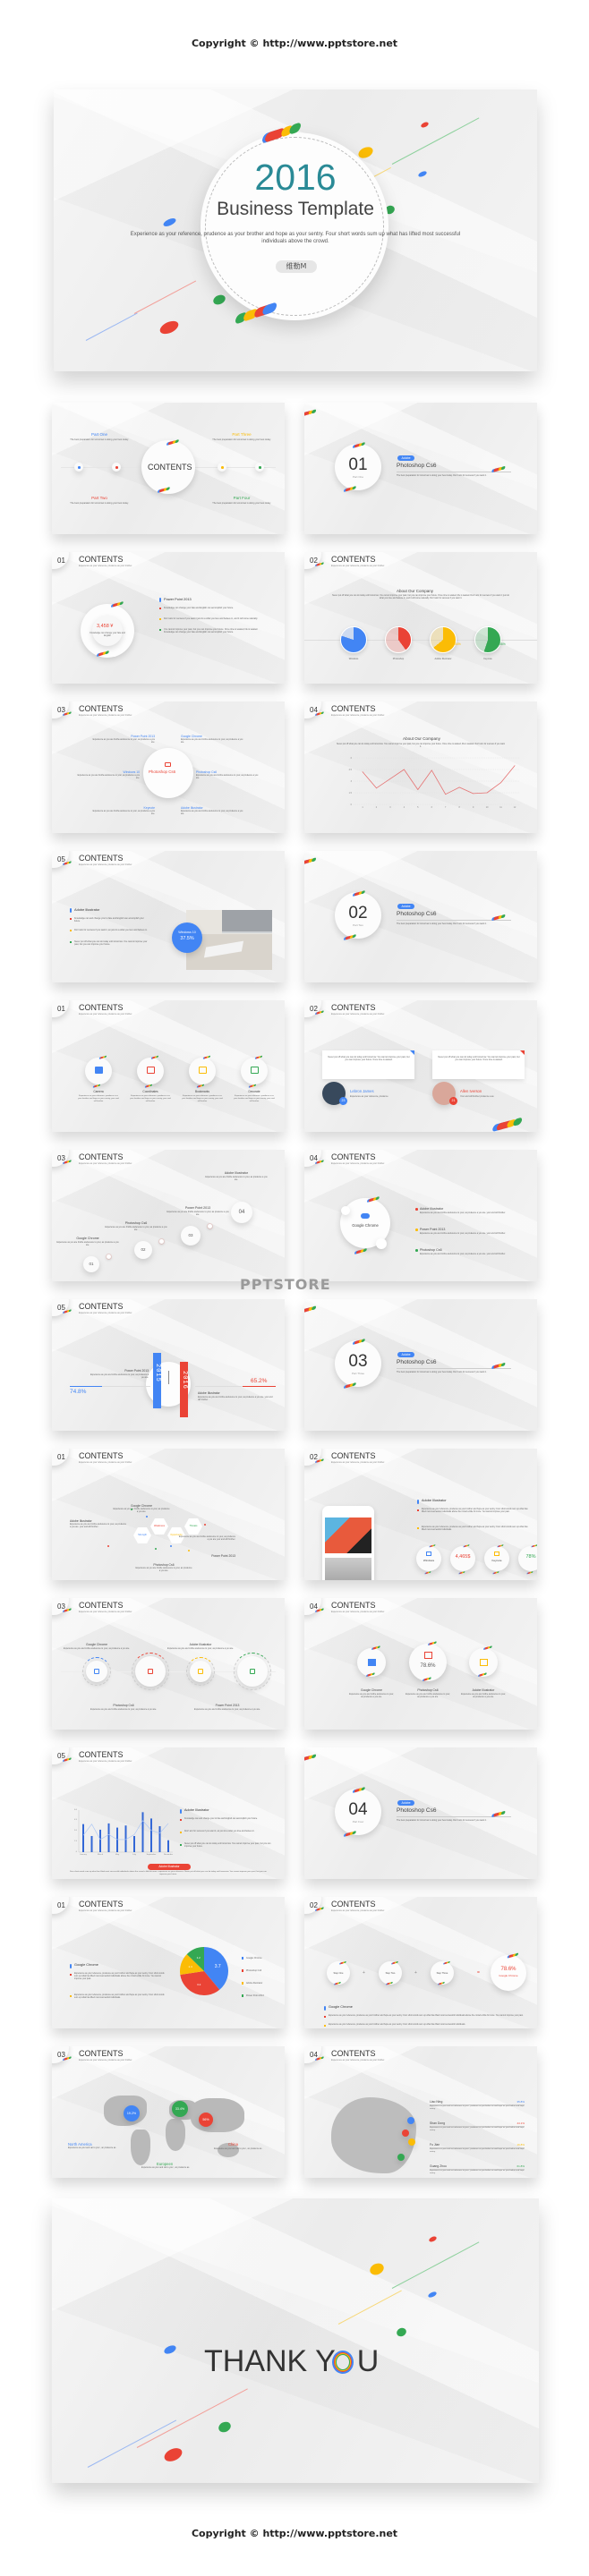 The width and height of the screenshot is (589, 2576). Describe the element at coordinates (487, 807) in the screenshot. I see `x-tick-label: 10` at that location.